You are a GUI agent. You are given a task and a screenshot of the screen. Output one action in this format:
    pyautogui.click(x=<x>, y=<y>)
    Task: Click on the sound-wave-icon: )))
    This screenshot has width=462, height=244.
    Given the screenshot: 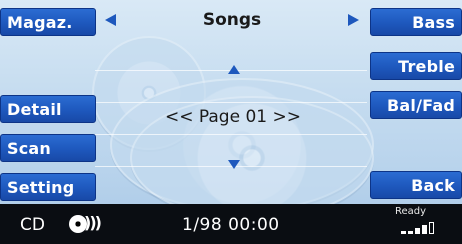 What is the action you would take?
    pyautogui.click(x=93, y=222)
    